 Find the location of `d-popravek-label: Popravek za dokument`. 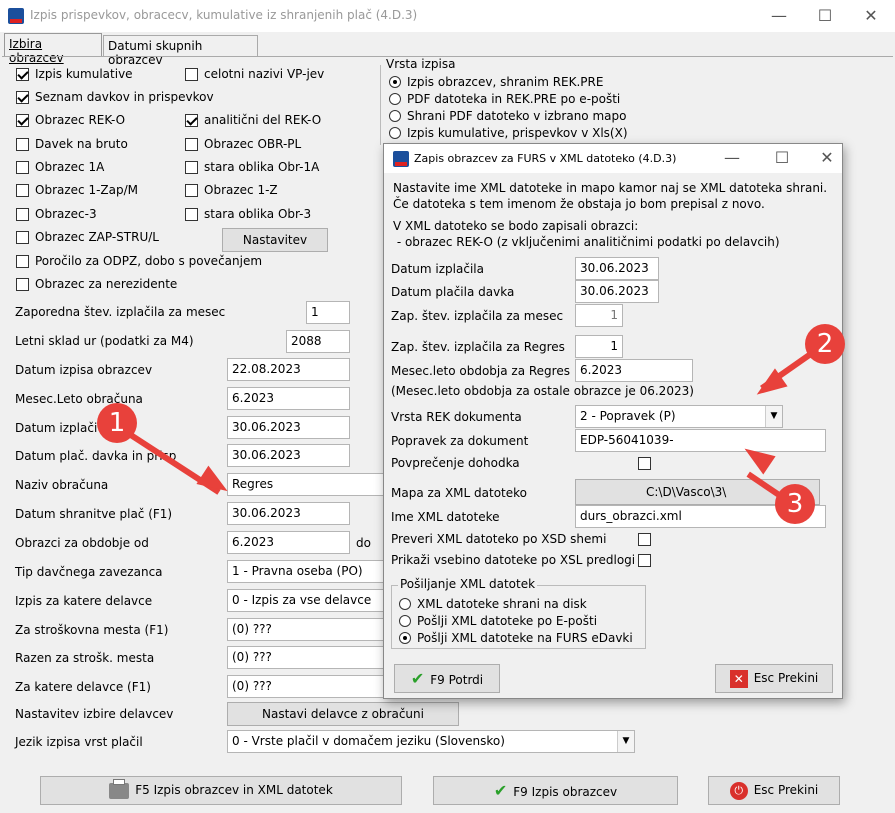

d-popravek-label: Popravek za dokument is located at coordinates (460, 441).